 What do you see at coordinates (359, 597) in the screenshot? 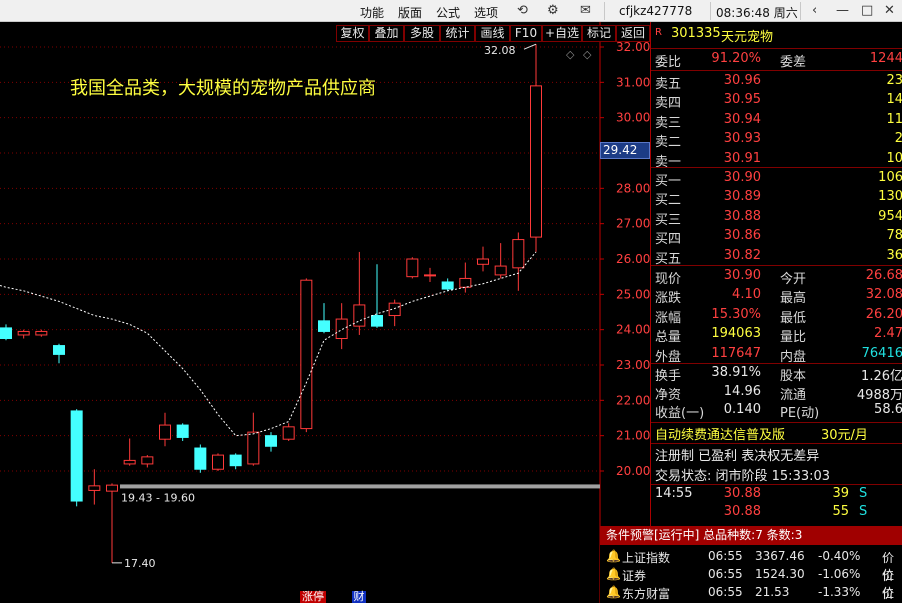
I see `finance-tag: 财` at bounding box center [359, 597].